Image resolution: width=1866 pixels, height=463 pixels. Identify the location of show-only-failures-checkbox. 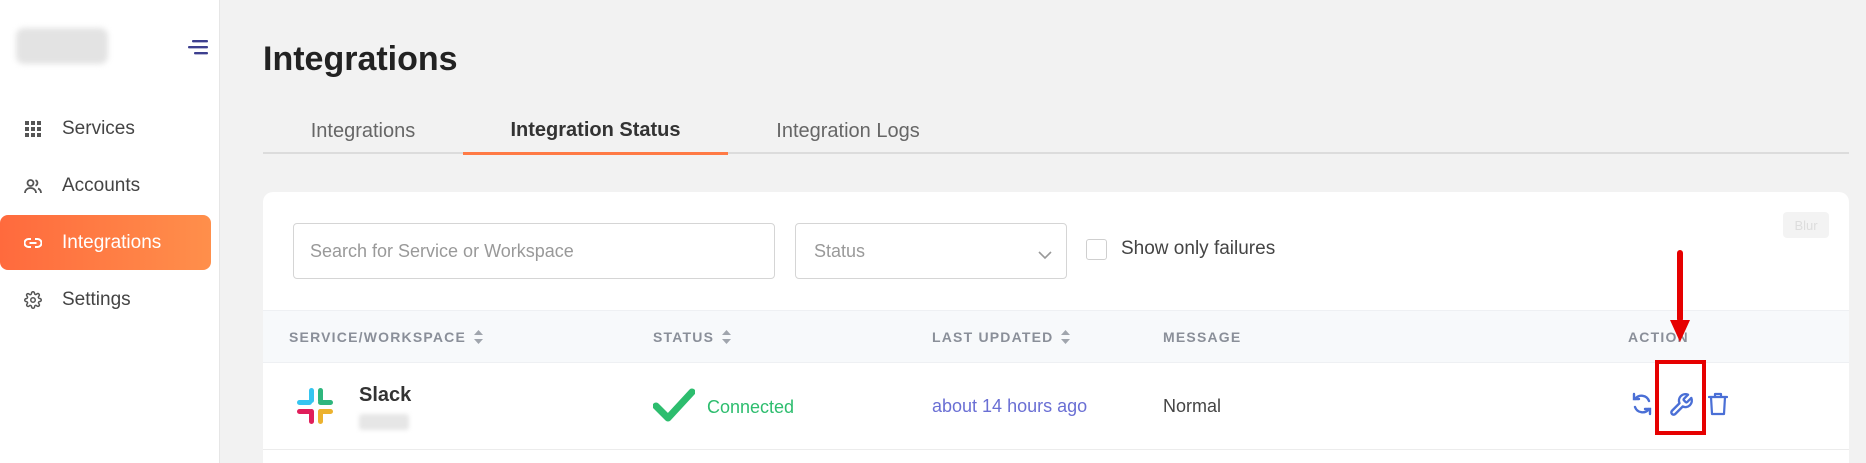
(1096, 249).